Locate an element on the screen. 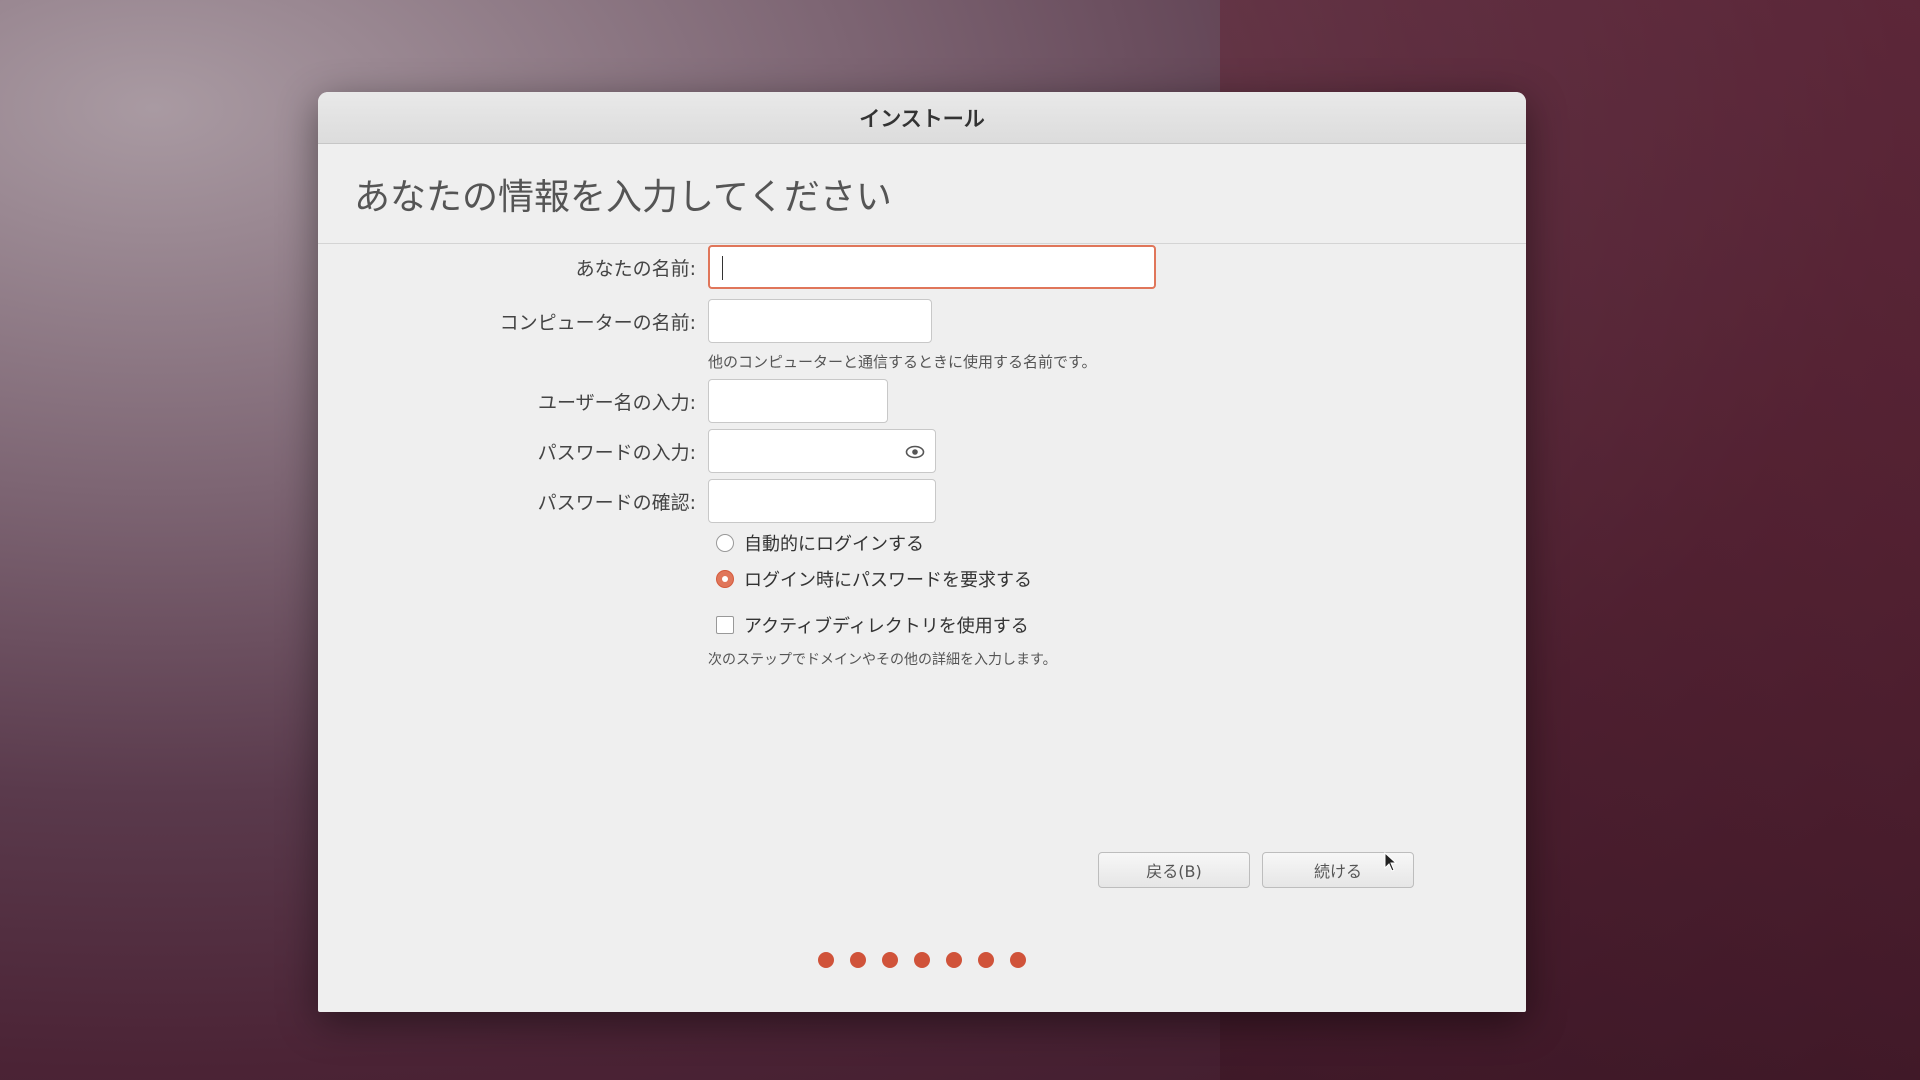 This screenshot has height=1080, width=1920. title-bar: インストール is located at coordinates (922, 118).